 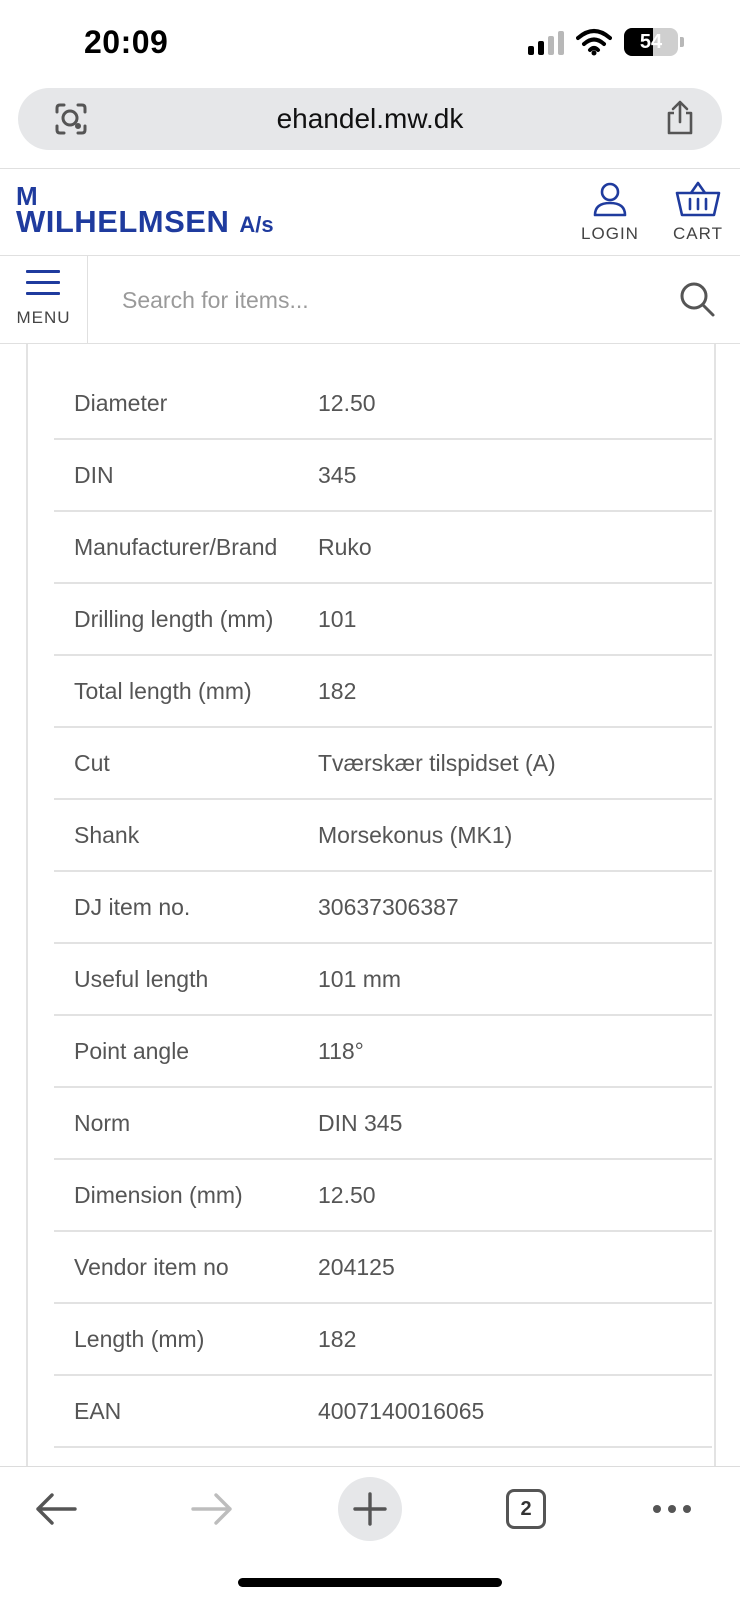 I want to click on user-icon, so click(x=610, y=199).